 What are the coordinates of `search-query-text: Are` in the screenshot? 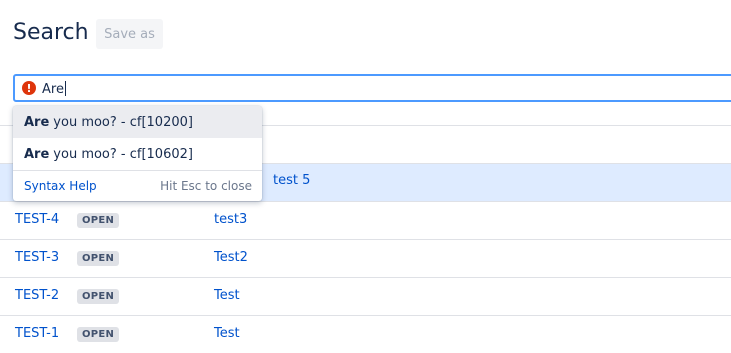 It's located at (54, 89).